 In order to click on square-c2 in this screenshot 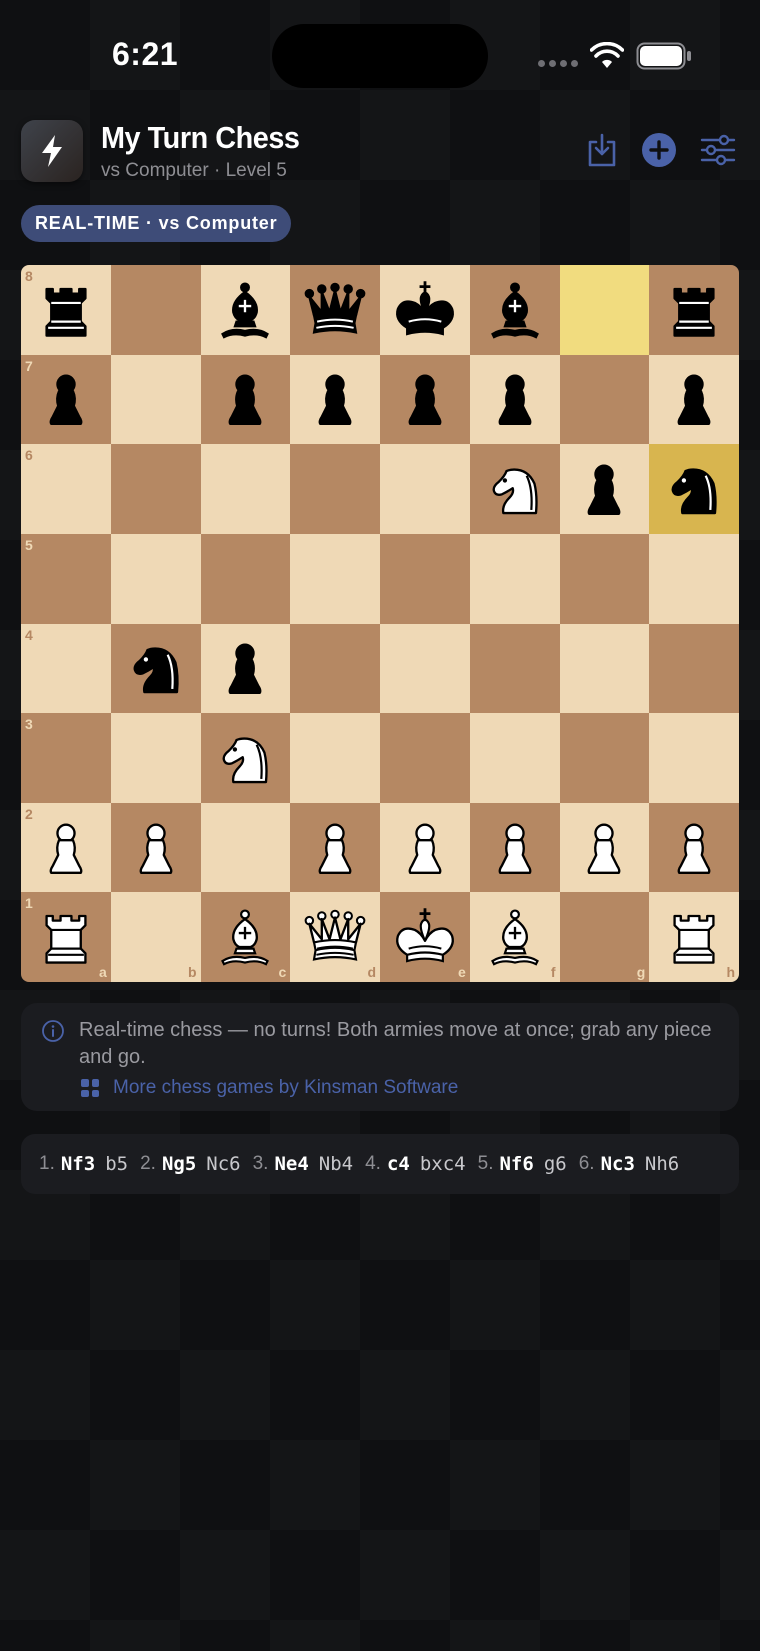, I will do `click(245, 847)`.